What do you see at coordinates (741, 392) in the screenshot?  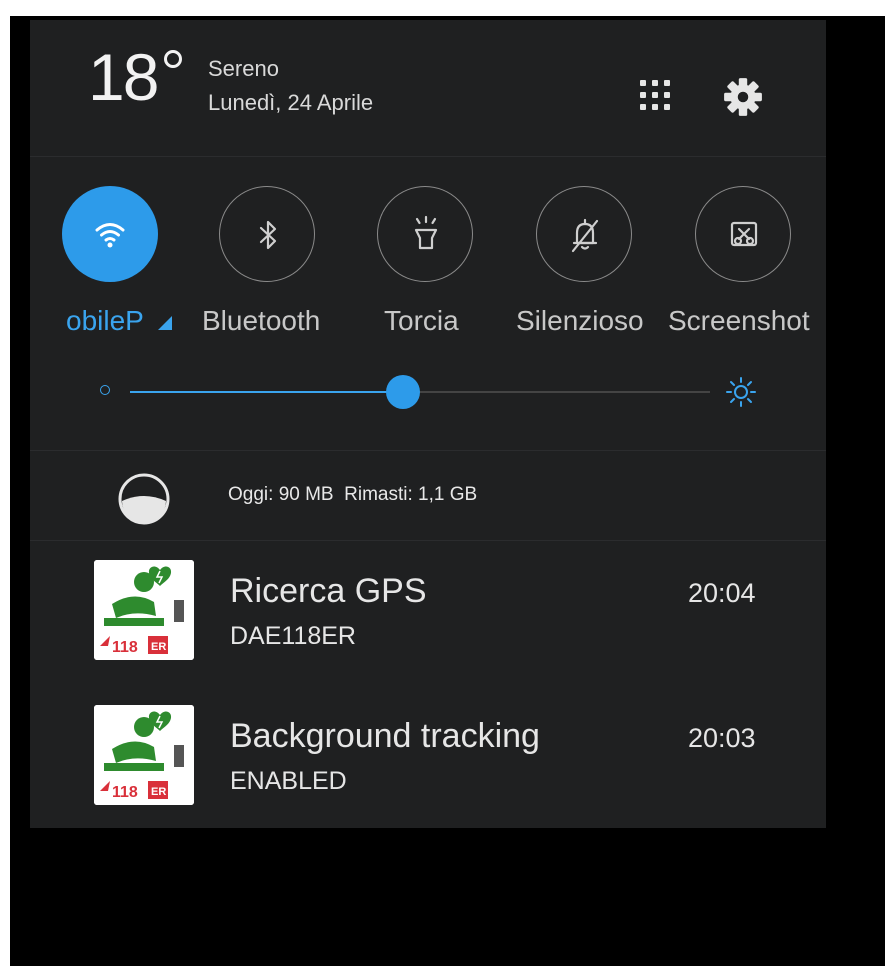 I see `brightness-high-icon` at bounding box center [741, 392].